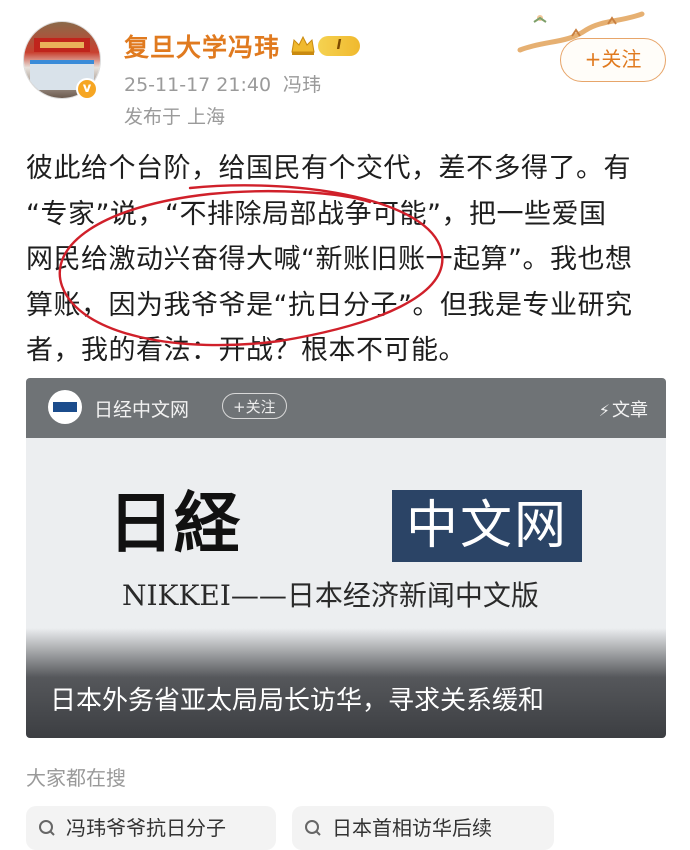 The width and height of the screenshot is (690, 850). I want to click on nikkei-chinese-box: 中文网, so click(487, 526).